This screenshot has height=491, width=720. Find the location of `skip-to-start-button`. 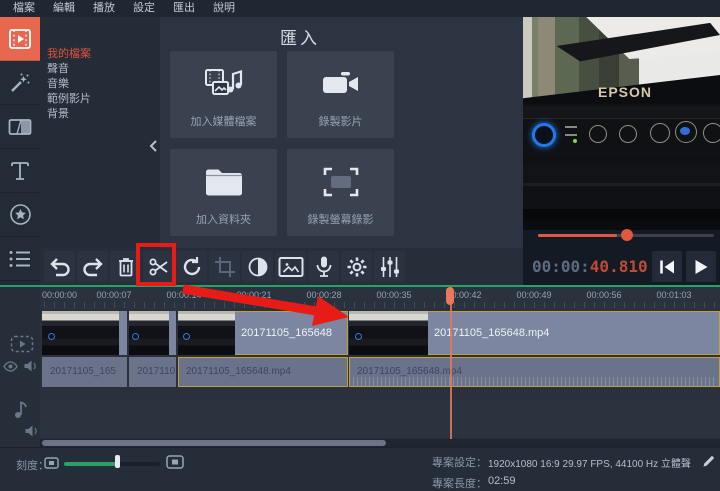

skip-to-start-button is located at coordinates (667, 266).